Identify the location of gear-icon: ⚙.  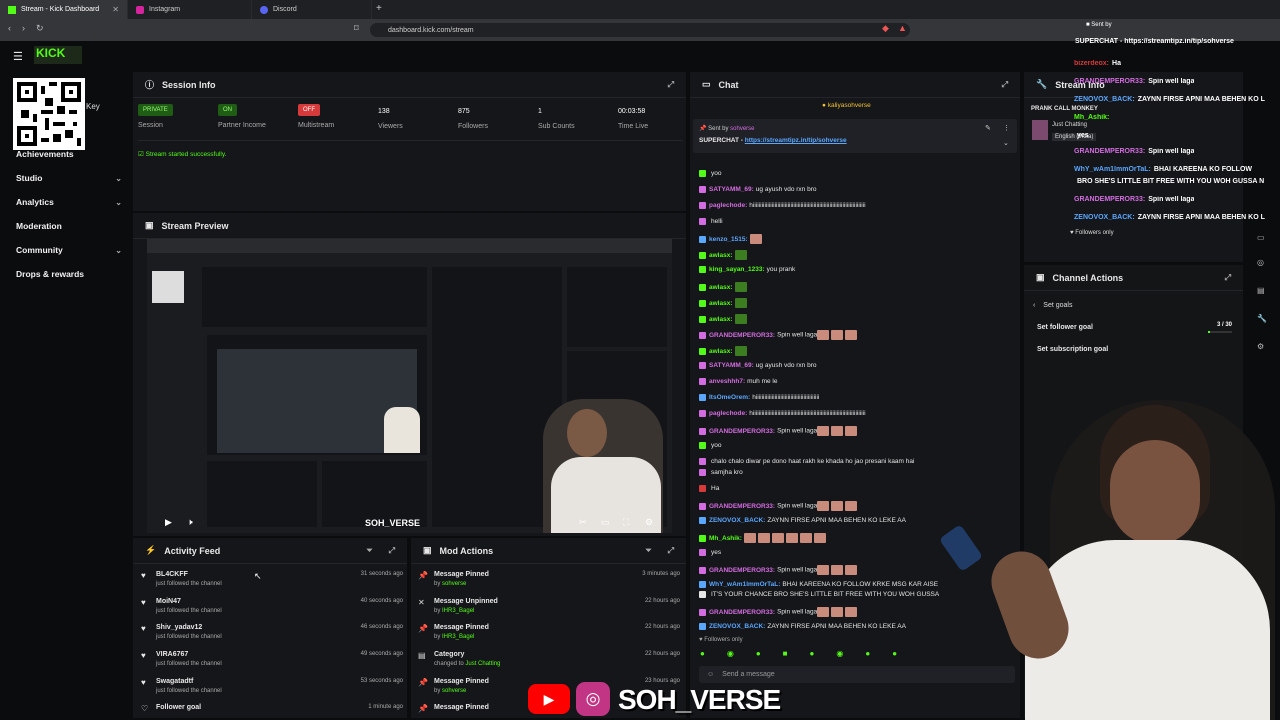
(649, 522).